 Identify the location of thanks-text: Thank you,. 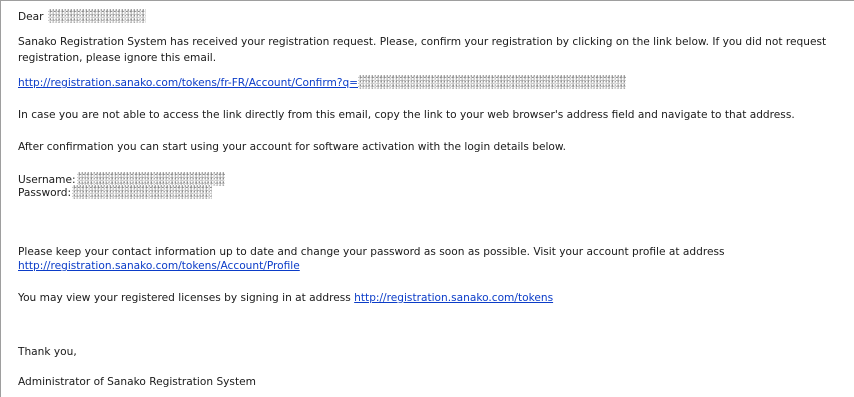
(47, 352).